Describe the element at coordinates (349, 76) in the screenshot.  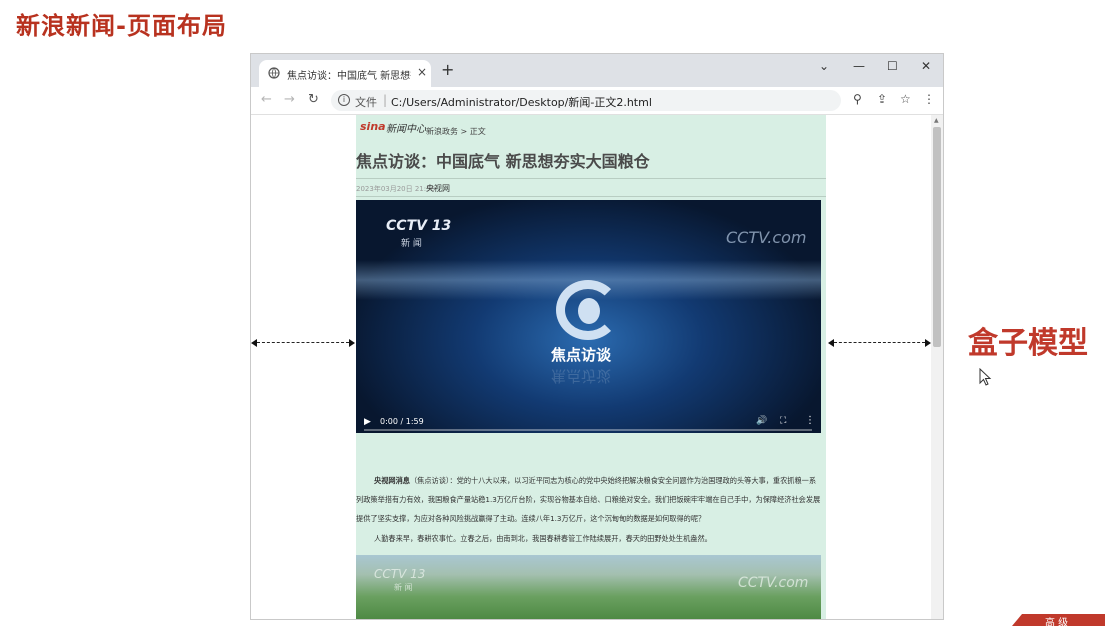
I see `tab-title: 焦点访谈：中国底气 新思想夯实` at that location.